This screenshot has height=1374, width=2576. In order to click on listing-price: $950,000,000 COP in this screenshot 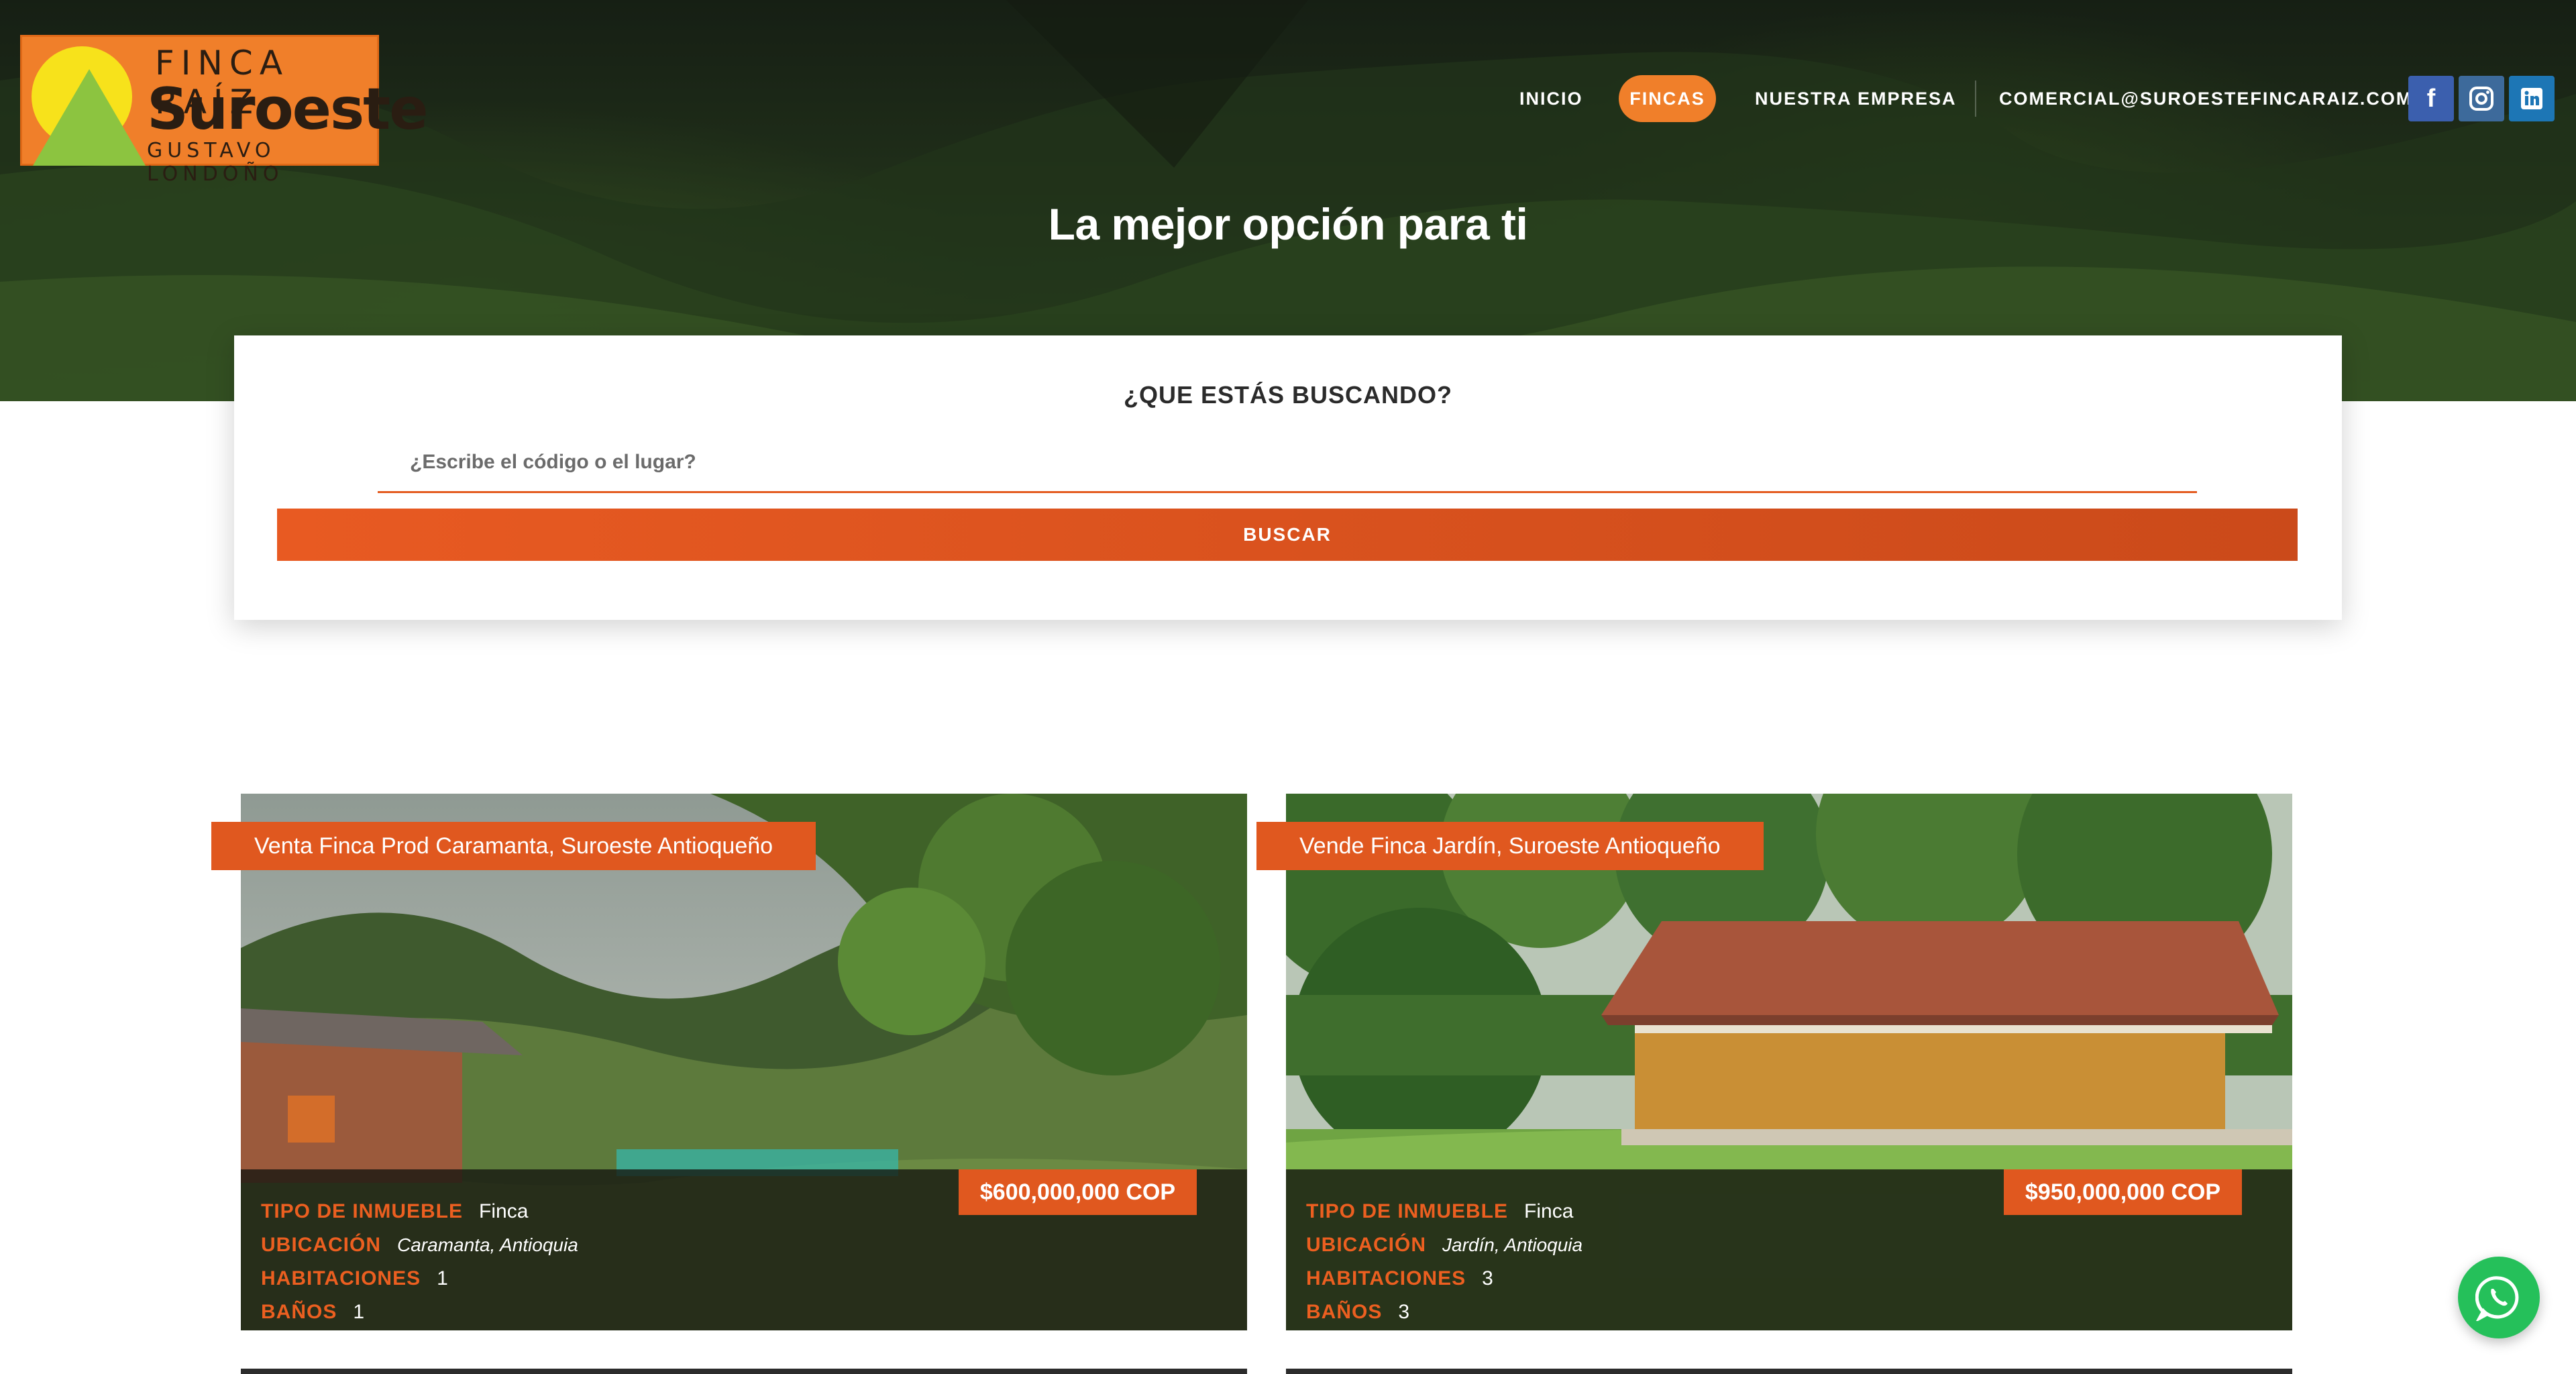, I will do `click(2122, 1192)`.